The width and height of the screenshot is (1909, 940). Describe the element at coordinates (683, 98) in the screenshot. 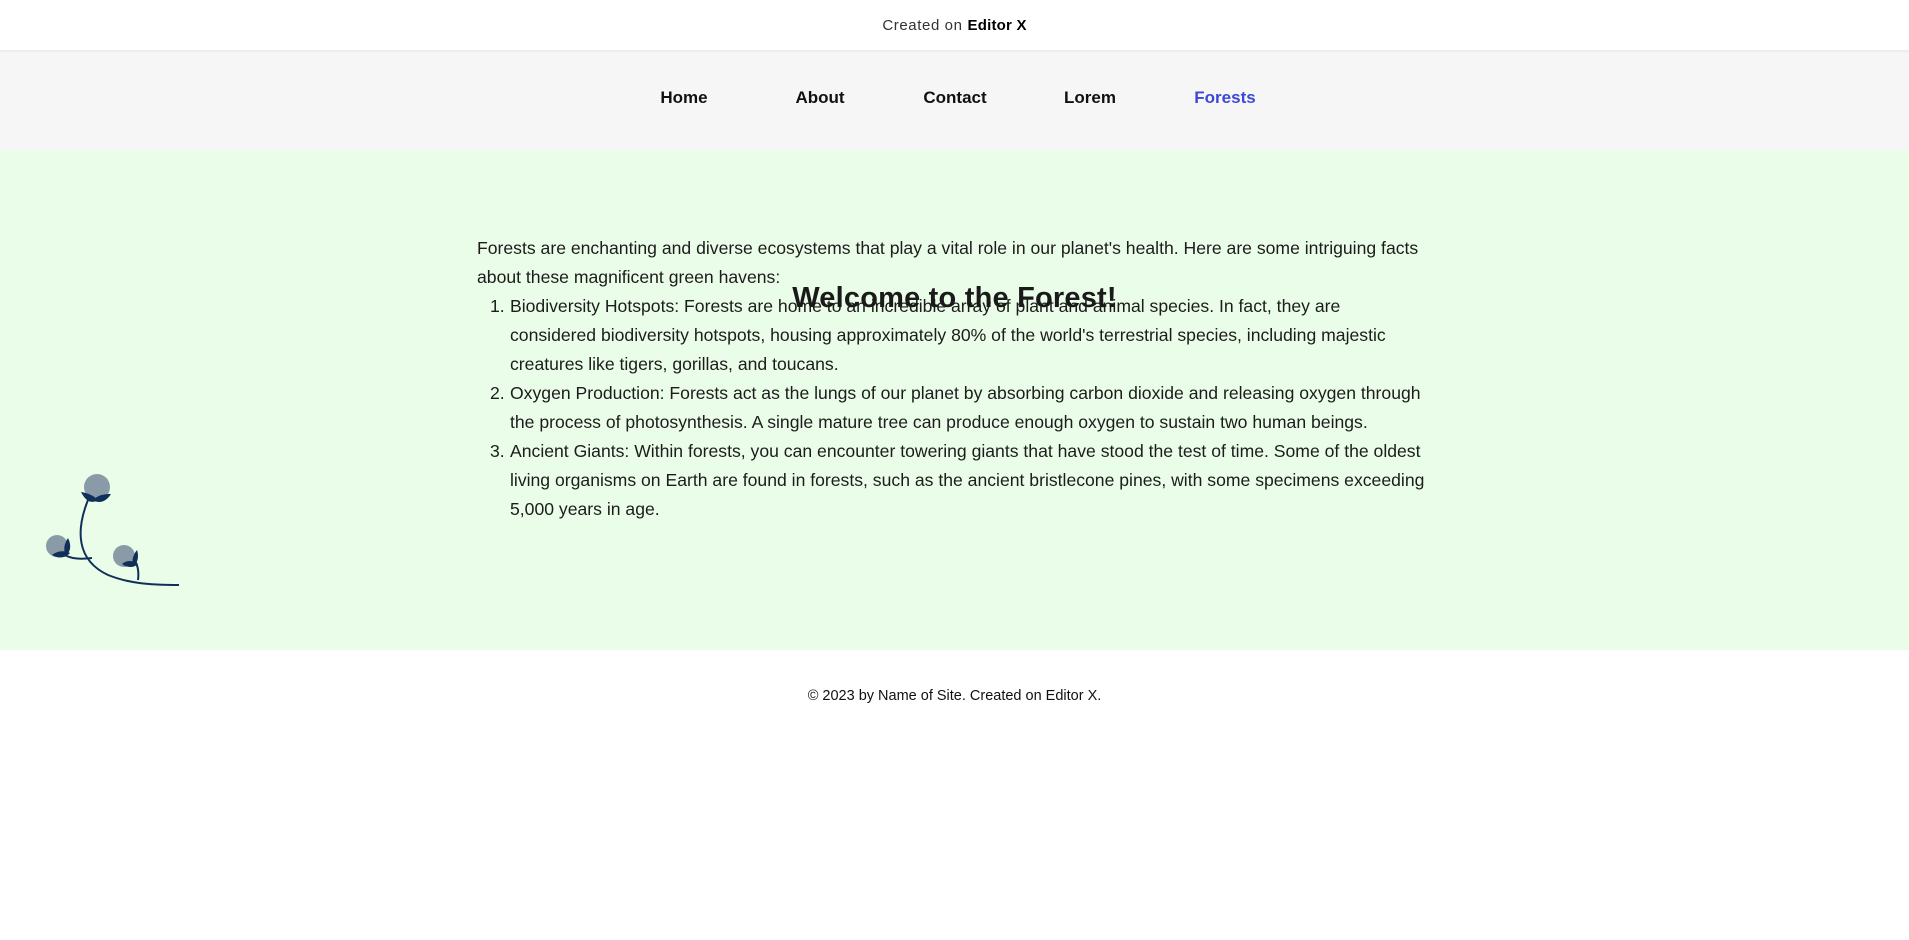

I see `nav-item-home: Home` at that location.